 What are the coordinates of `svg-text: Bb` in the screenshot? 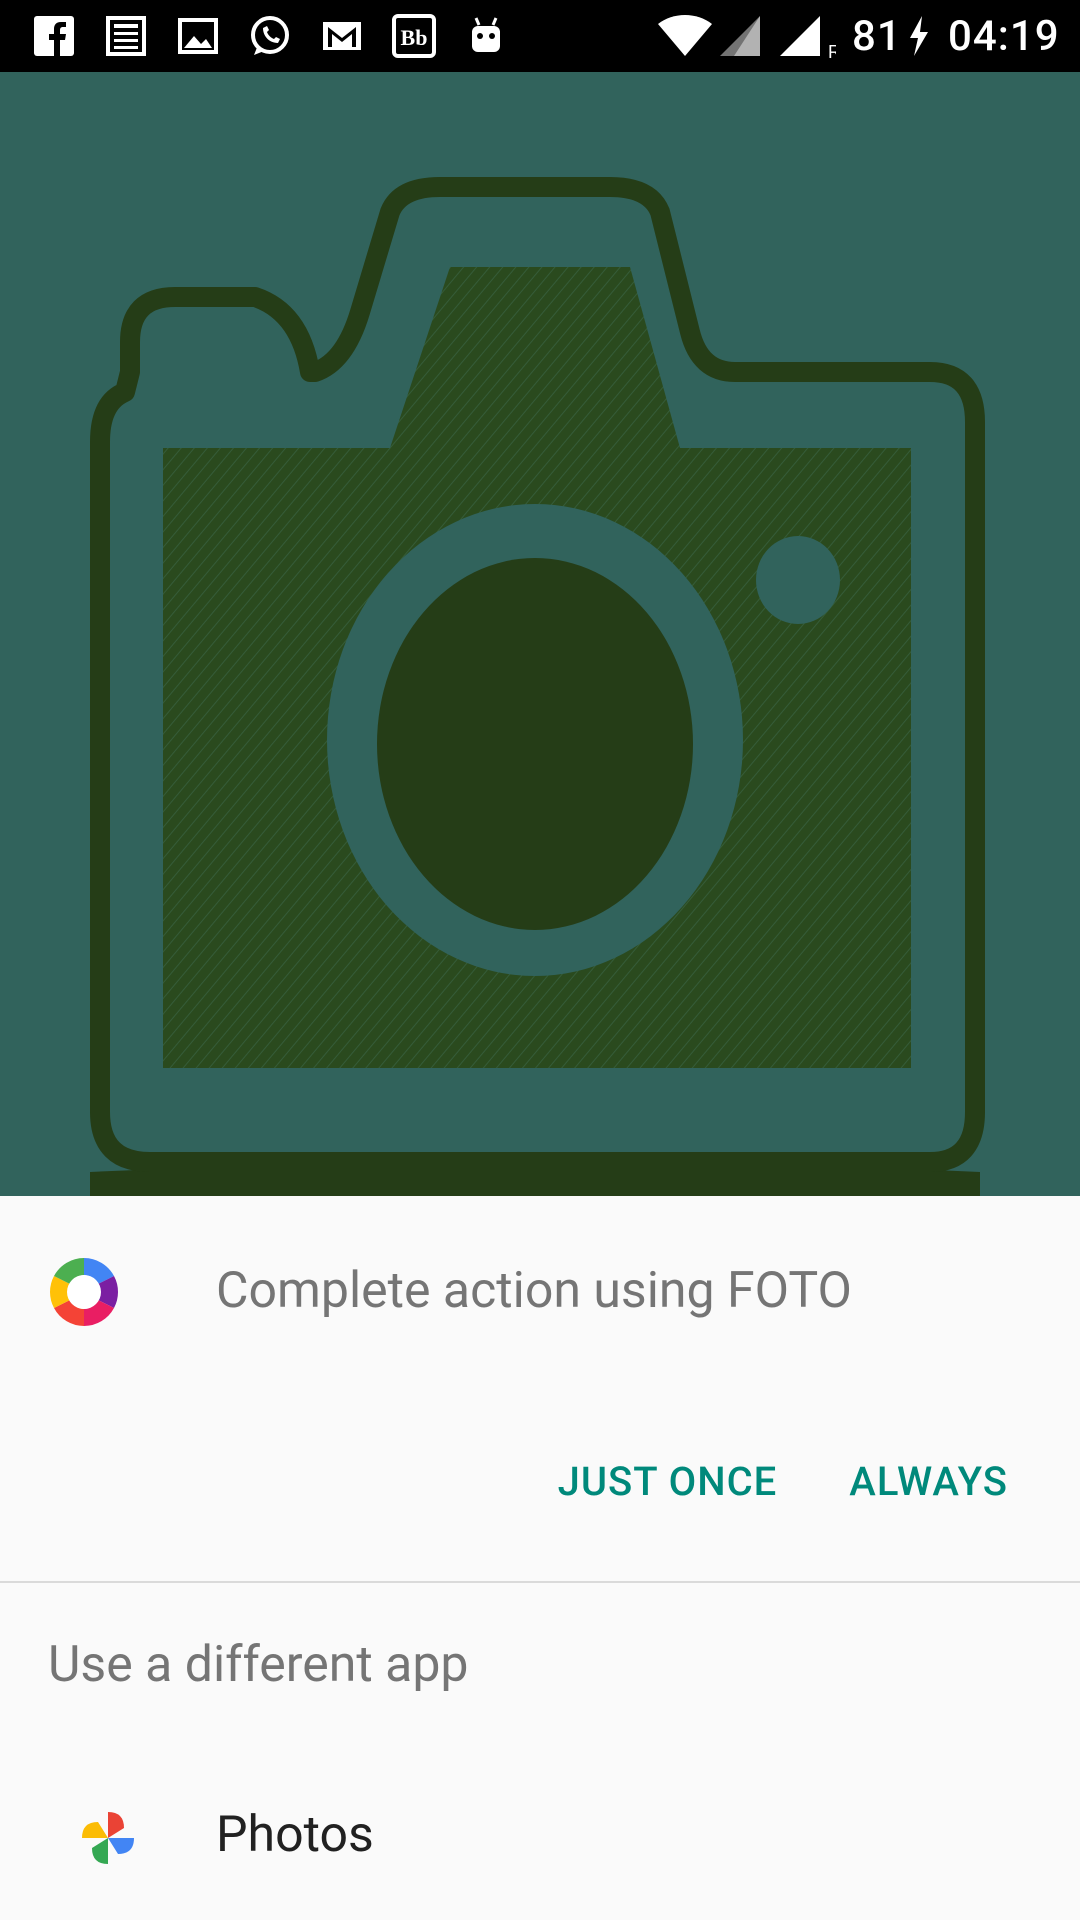 It's located at (414, 37).